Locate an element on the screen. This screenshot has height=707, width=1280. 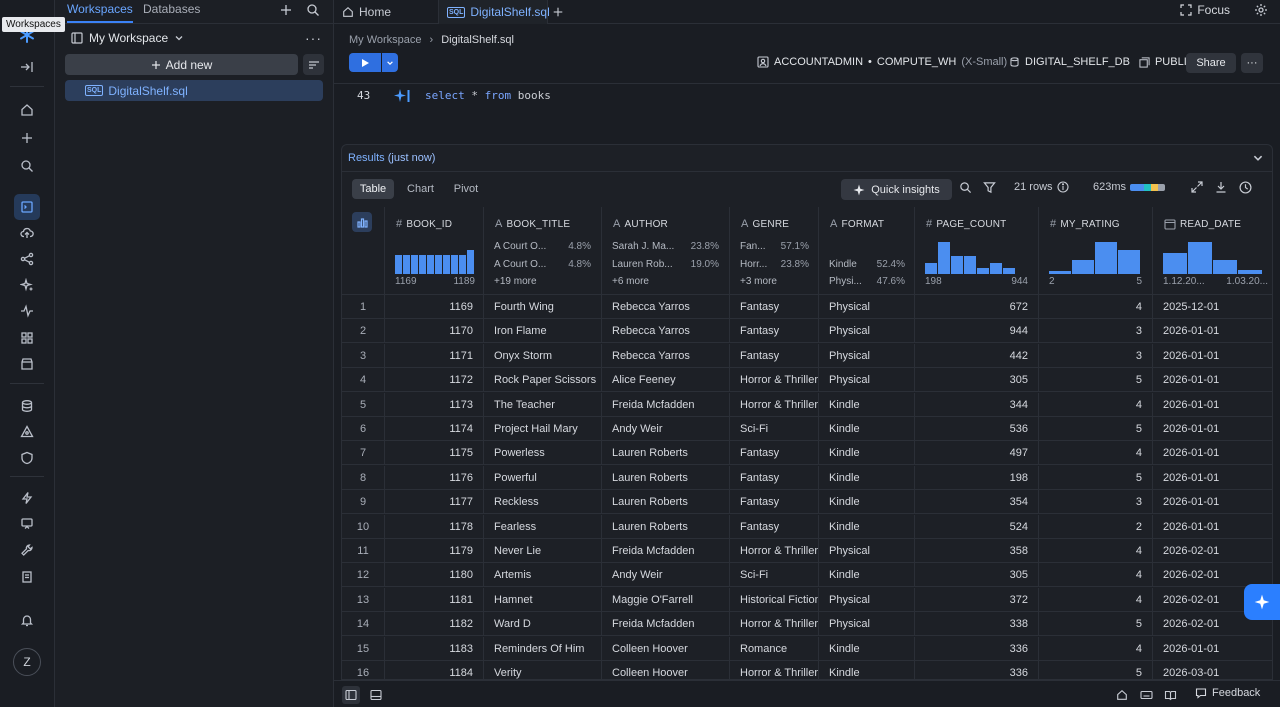
cell-n: 4 is located at coordinates (363, 380).